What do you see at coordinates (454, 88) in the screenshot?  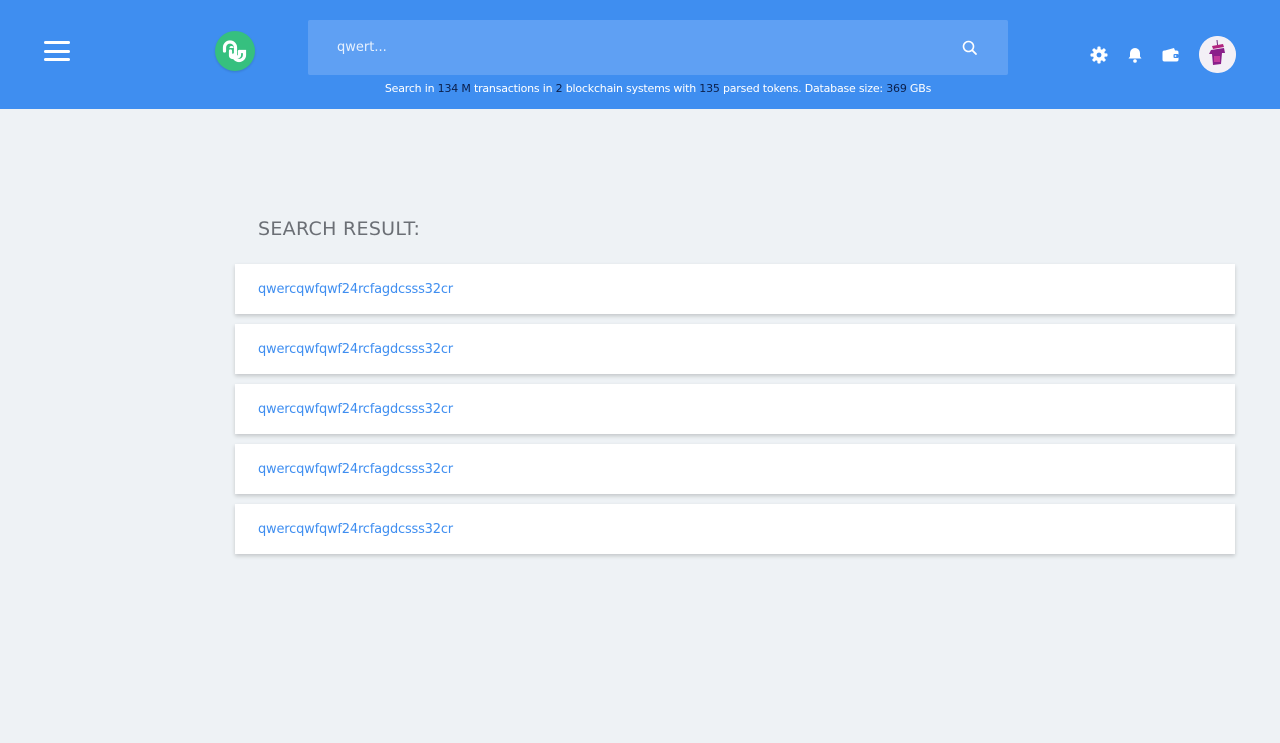 I see `transactions-count: 134 M` at bounding box center [454, 88].